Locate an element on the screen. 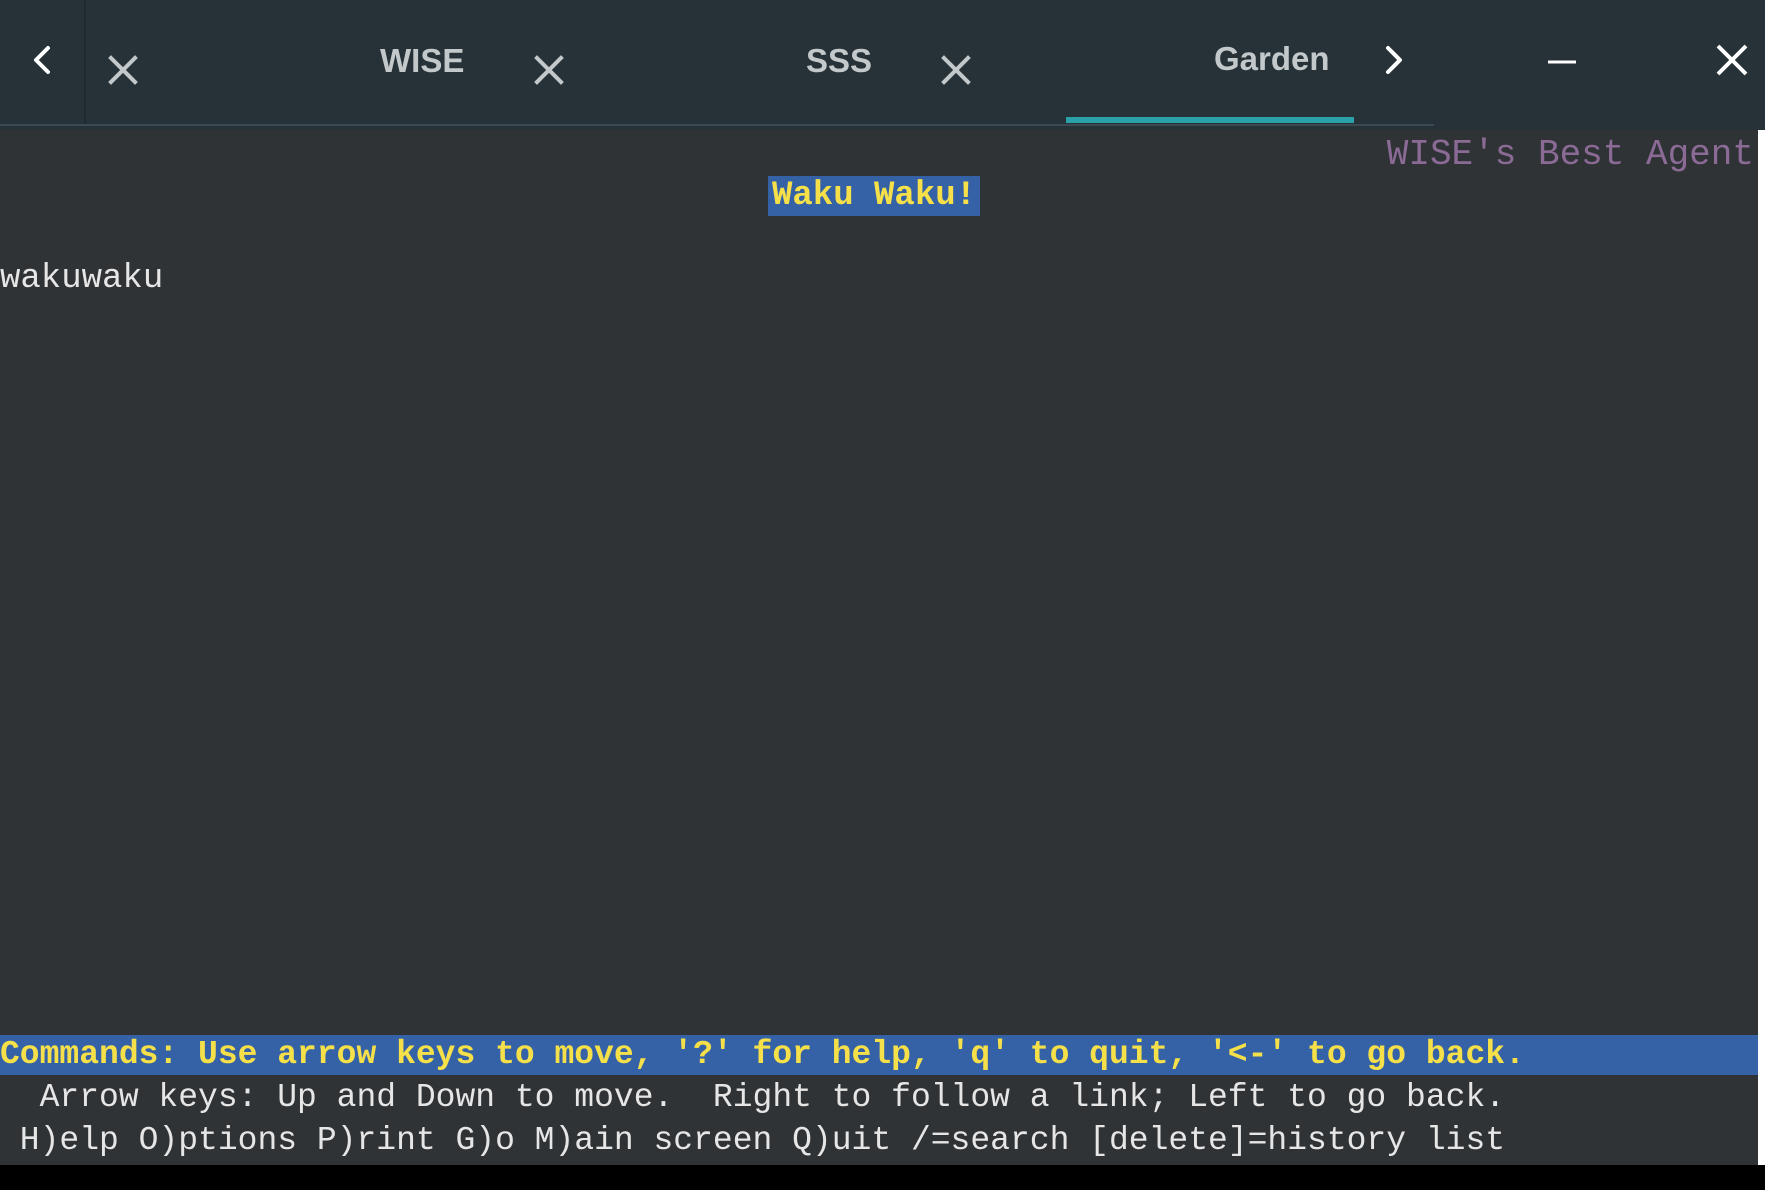 The image size is (1765, 1190). tab-bar-divider is located at coordinates (717, 125).